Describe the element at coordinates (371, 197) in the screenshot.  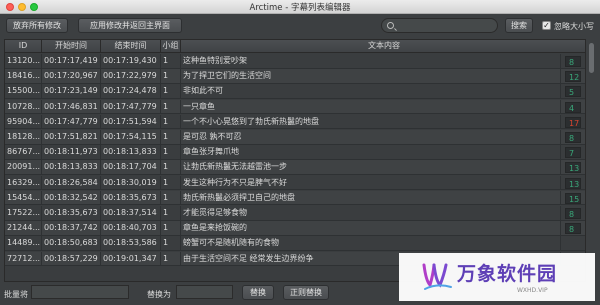
I see `cell-text: 勃氏新热鬣必须捍卫自己的地盘` at that location.